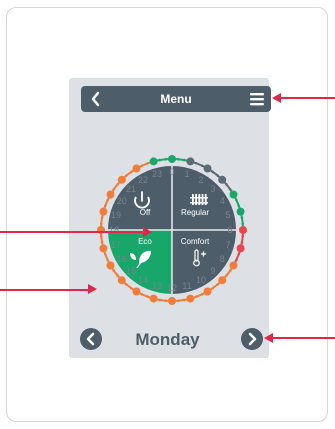 This screenshot has width=335, height=429. Describe the element at coordinates (228, 245) in the screenshot. I see `hour-label: 7` at that location.